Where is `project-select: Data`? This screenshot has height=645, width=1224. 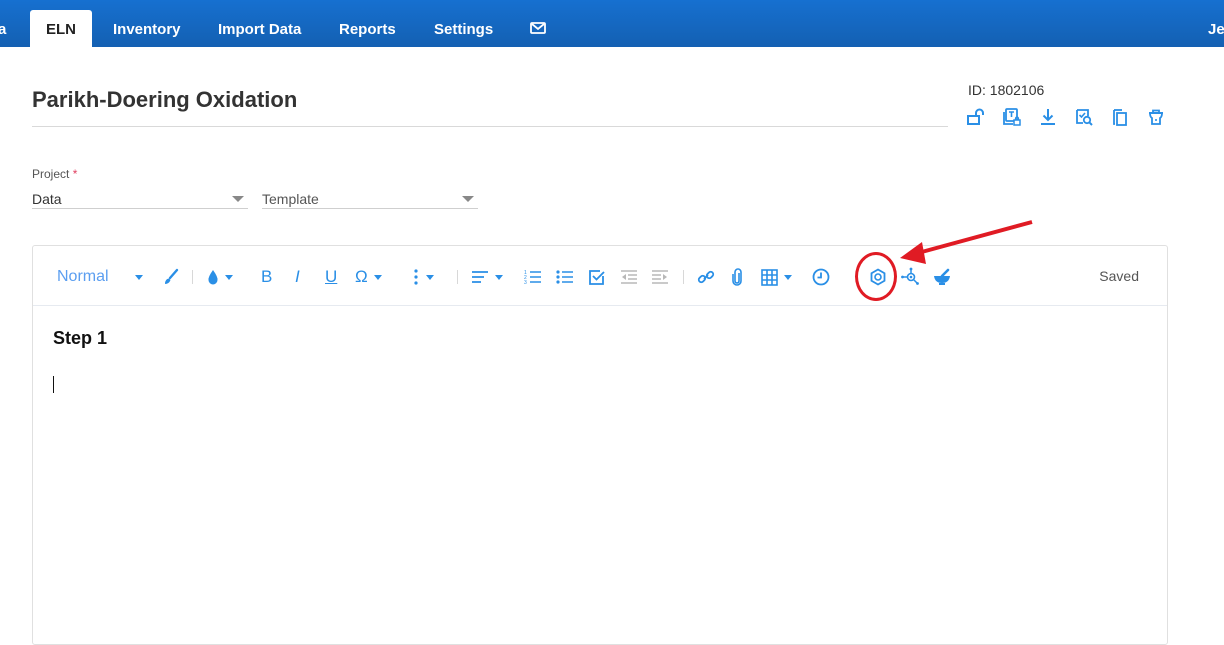 project-select: Data is located at coordinates (140, 198).